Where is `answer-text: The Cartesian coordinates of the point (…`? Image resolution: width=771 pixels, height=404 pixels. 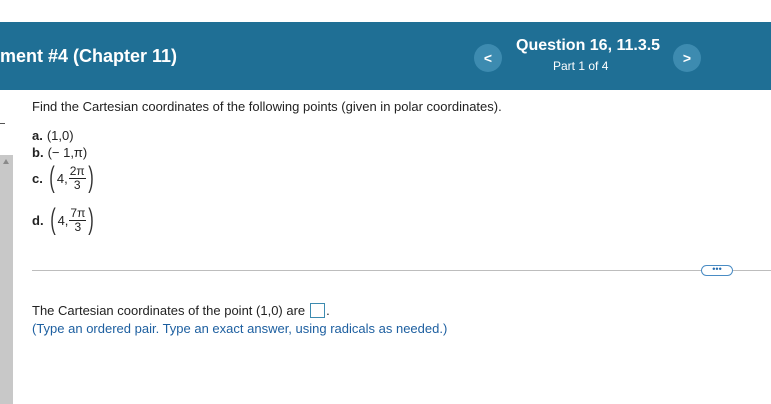 answer-text: The Cartesian coordinates of the point (… is located at coordinates (169, 310).